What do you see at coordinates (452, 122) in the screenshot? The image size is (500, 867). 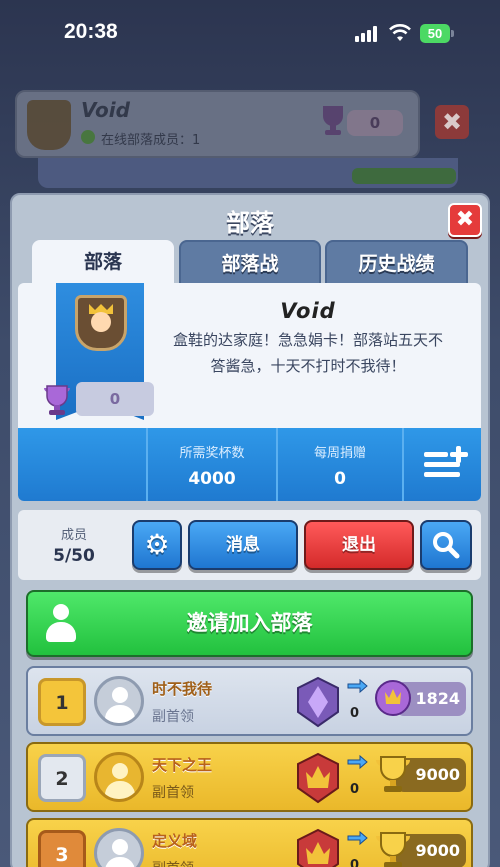 I see `background-close-icon: ✖` at bounding box center [452, 122].